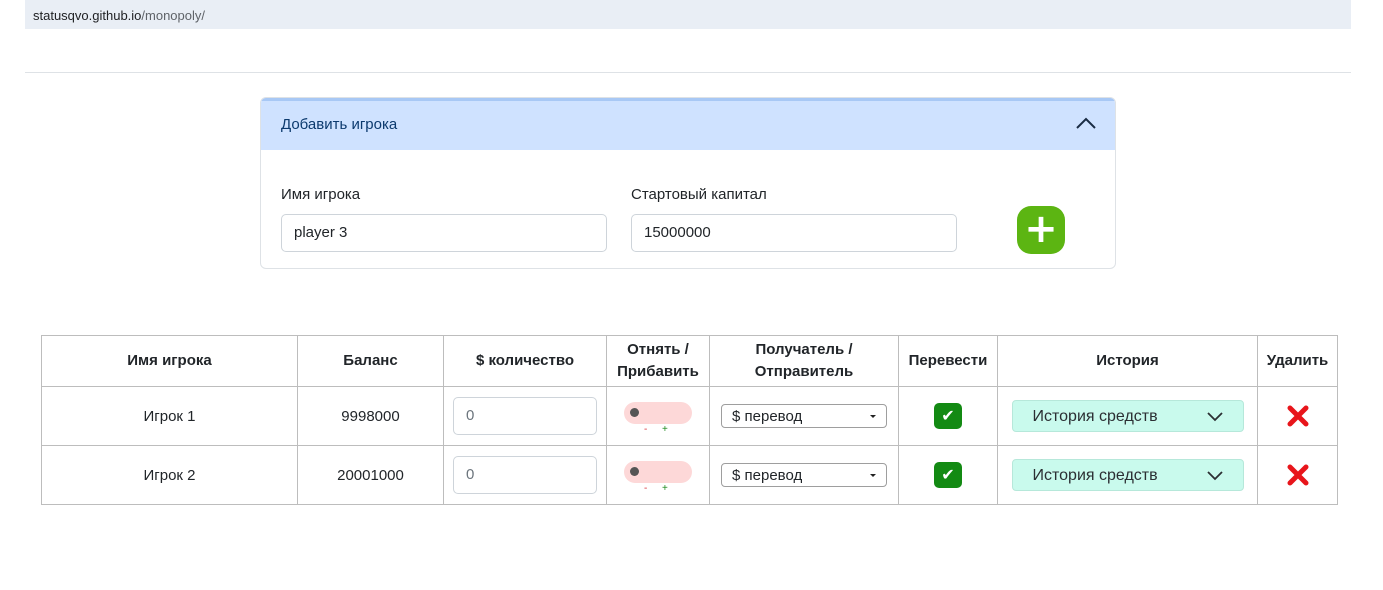 The image size is (1383, 590). What do you see at coordinates (688, 72) in the screenshot?
I see `divider` at bounding box center [688, 72].